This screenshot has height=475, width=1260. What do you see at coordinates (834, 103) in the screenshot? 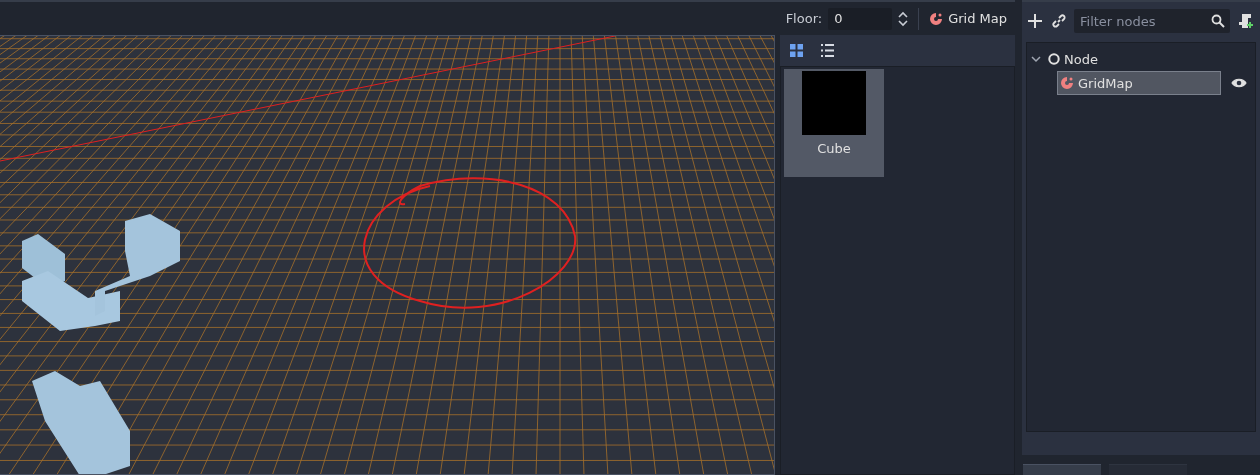
I see `mesh-thumbnail` at bounding box center [834, 103].